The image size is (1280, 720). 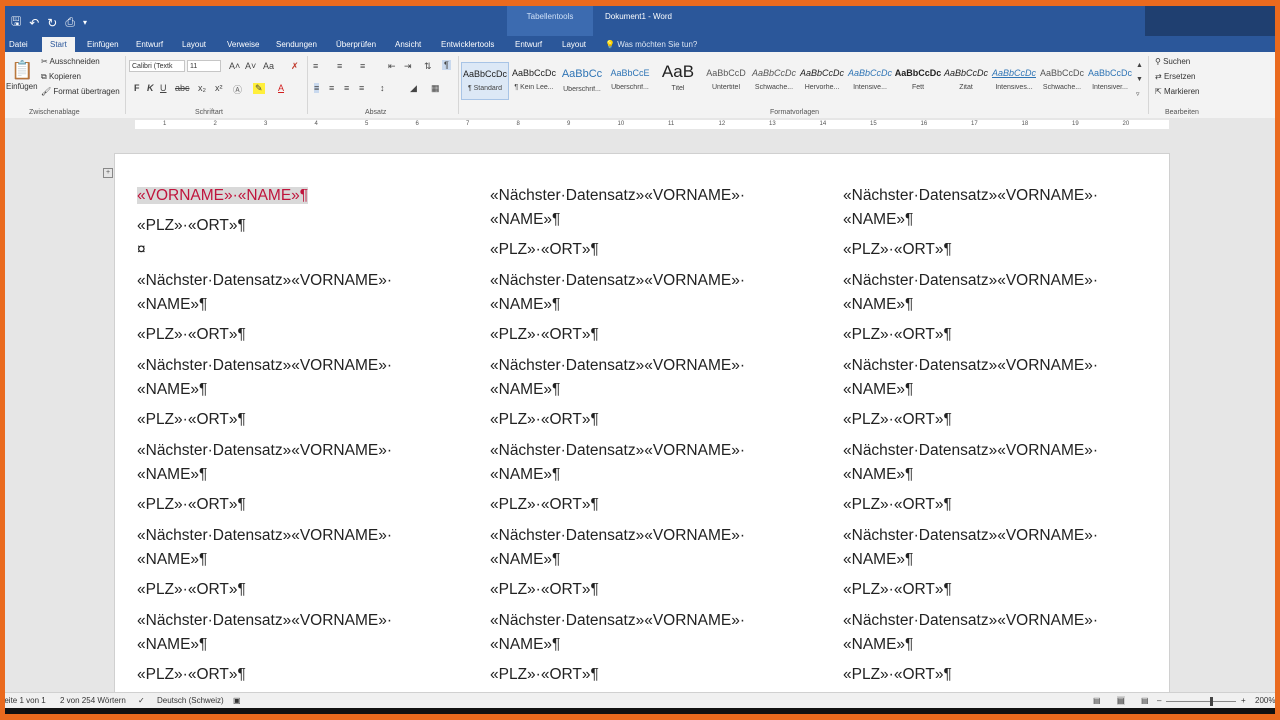 What do you see at coordinates (34, 23) in the screenshot?
I see `undo-icon: ↶` at bounding box center [34, 23].